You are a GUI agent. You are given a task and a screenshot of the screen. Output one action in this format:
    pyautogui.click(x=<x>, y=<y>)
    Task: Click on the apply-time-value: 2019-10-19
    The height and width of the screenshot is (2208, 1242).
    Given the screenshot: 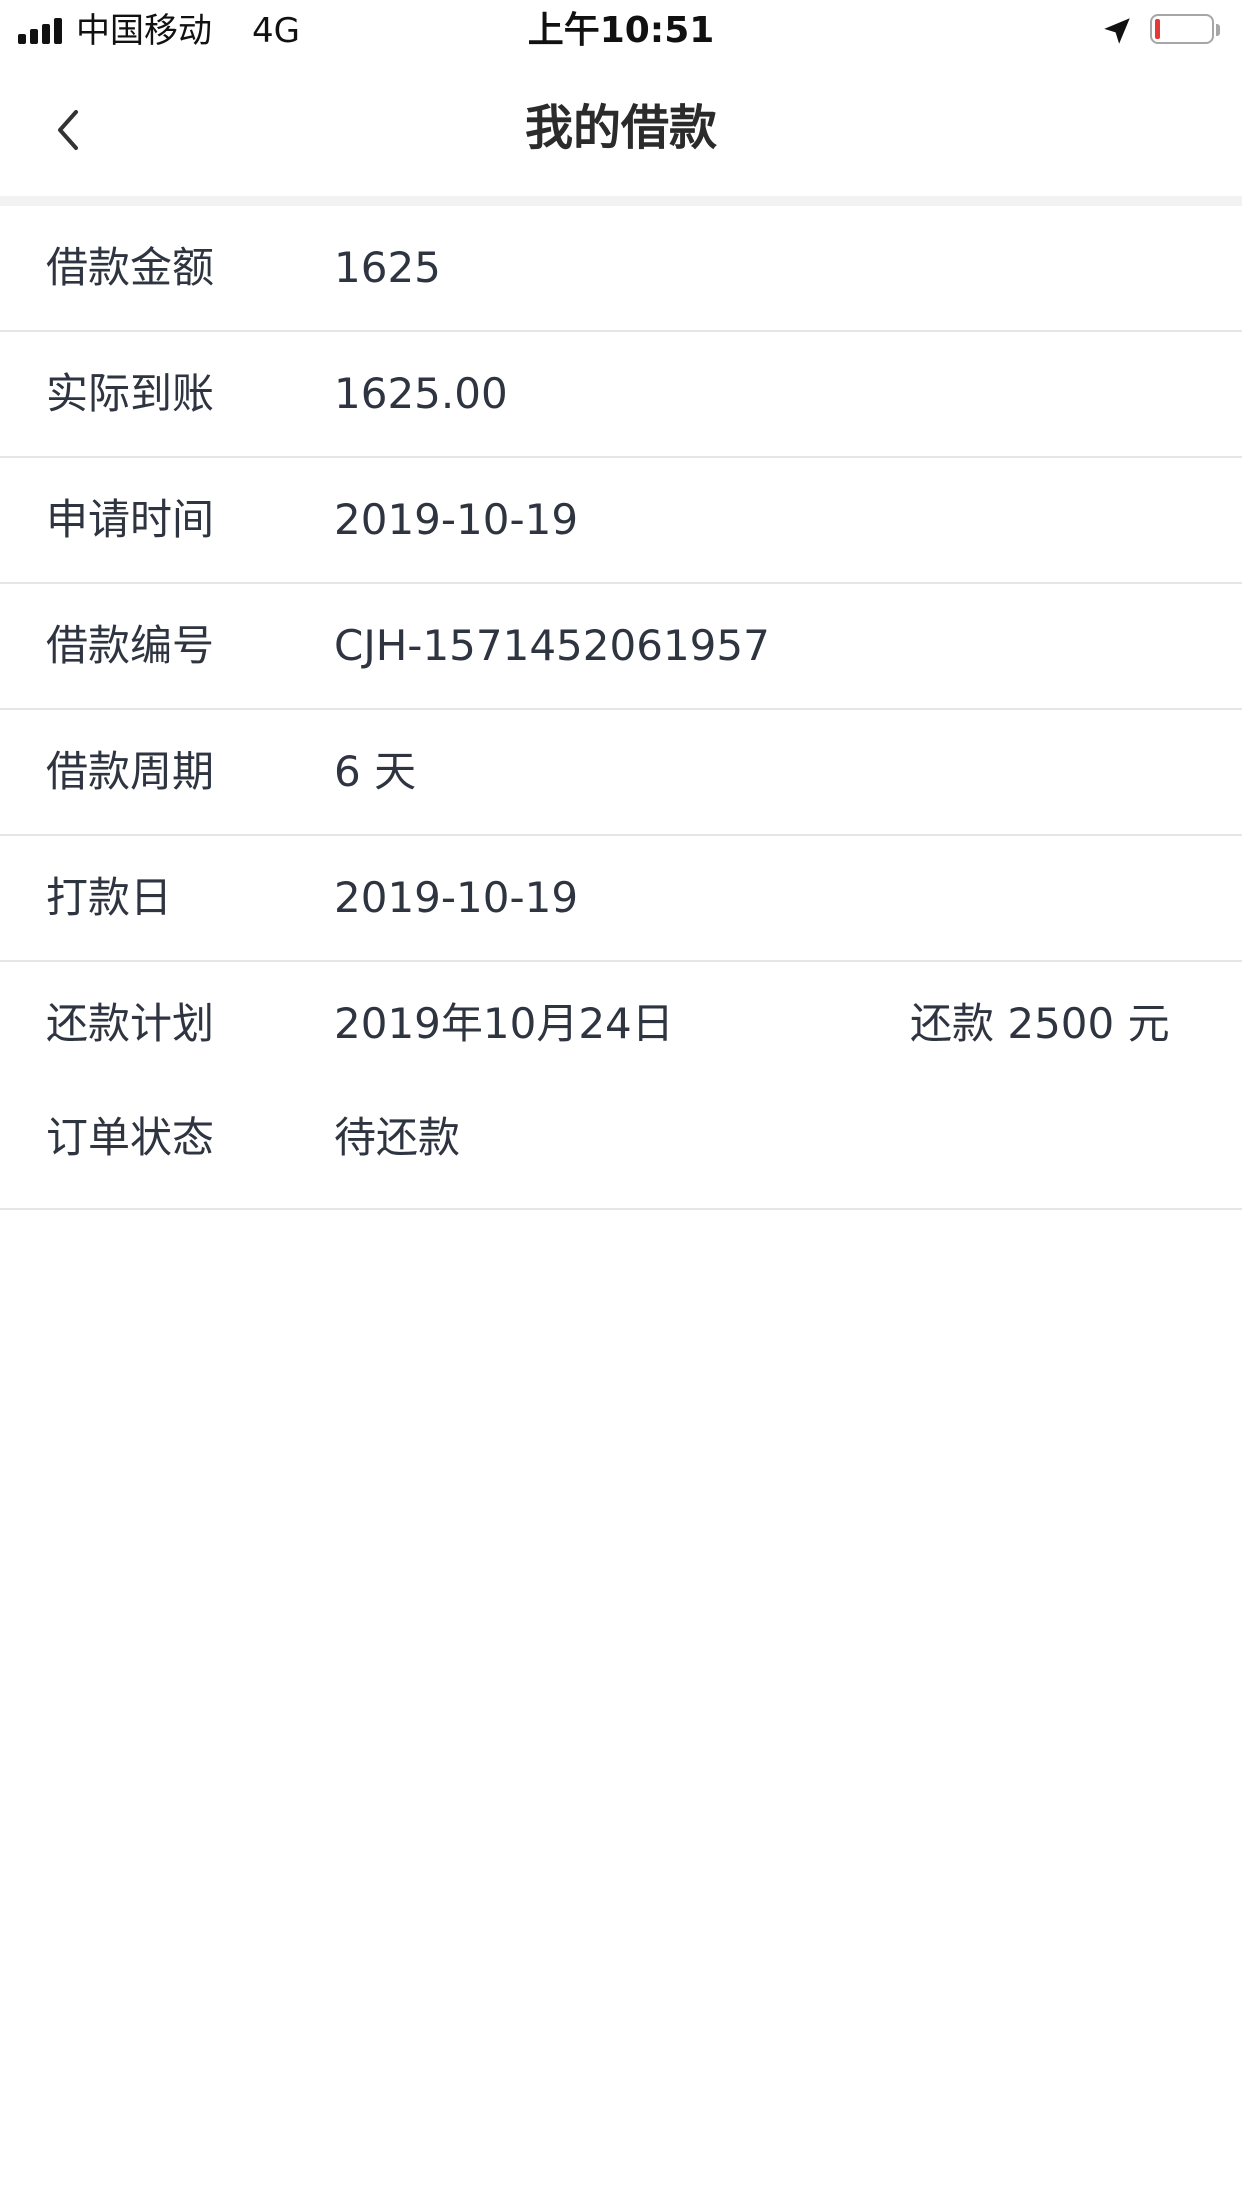 What is the action you would take?
    pyautogui.click(x=456, y=519)
    